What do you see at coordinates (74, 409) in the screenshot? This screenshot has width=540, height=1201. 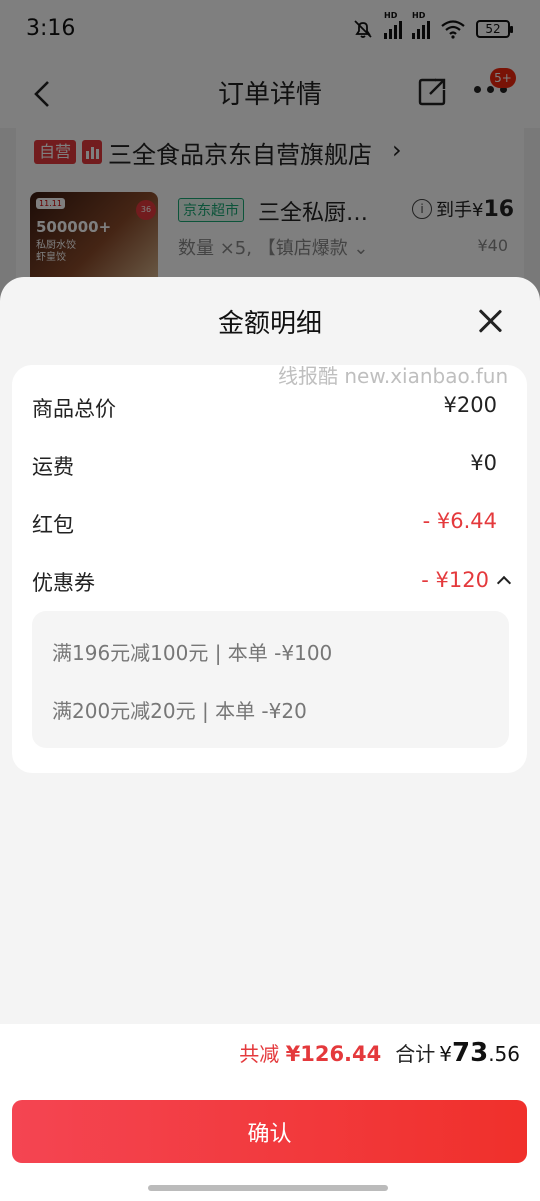 I see `row-label: 商品总价` at bounding box center [74, 409].